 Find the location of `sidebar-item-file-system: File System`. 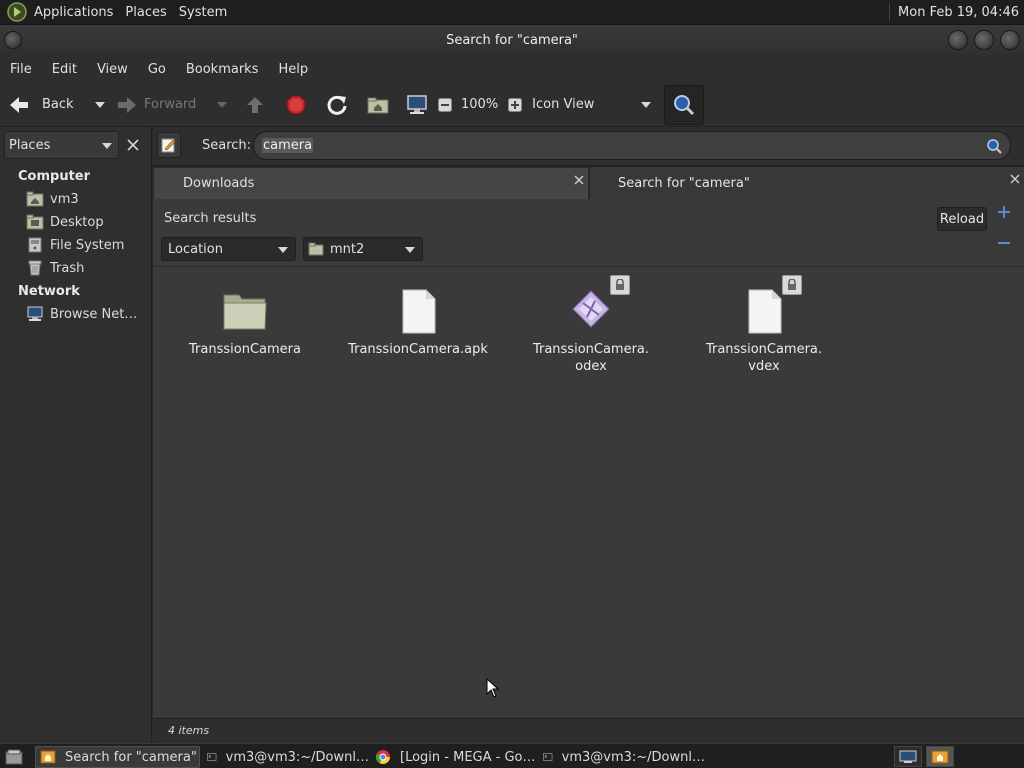

sidebar-item-file-system: File System is located at coordinates (75, 245).